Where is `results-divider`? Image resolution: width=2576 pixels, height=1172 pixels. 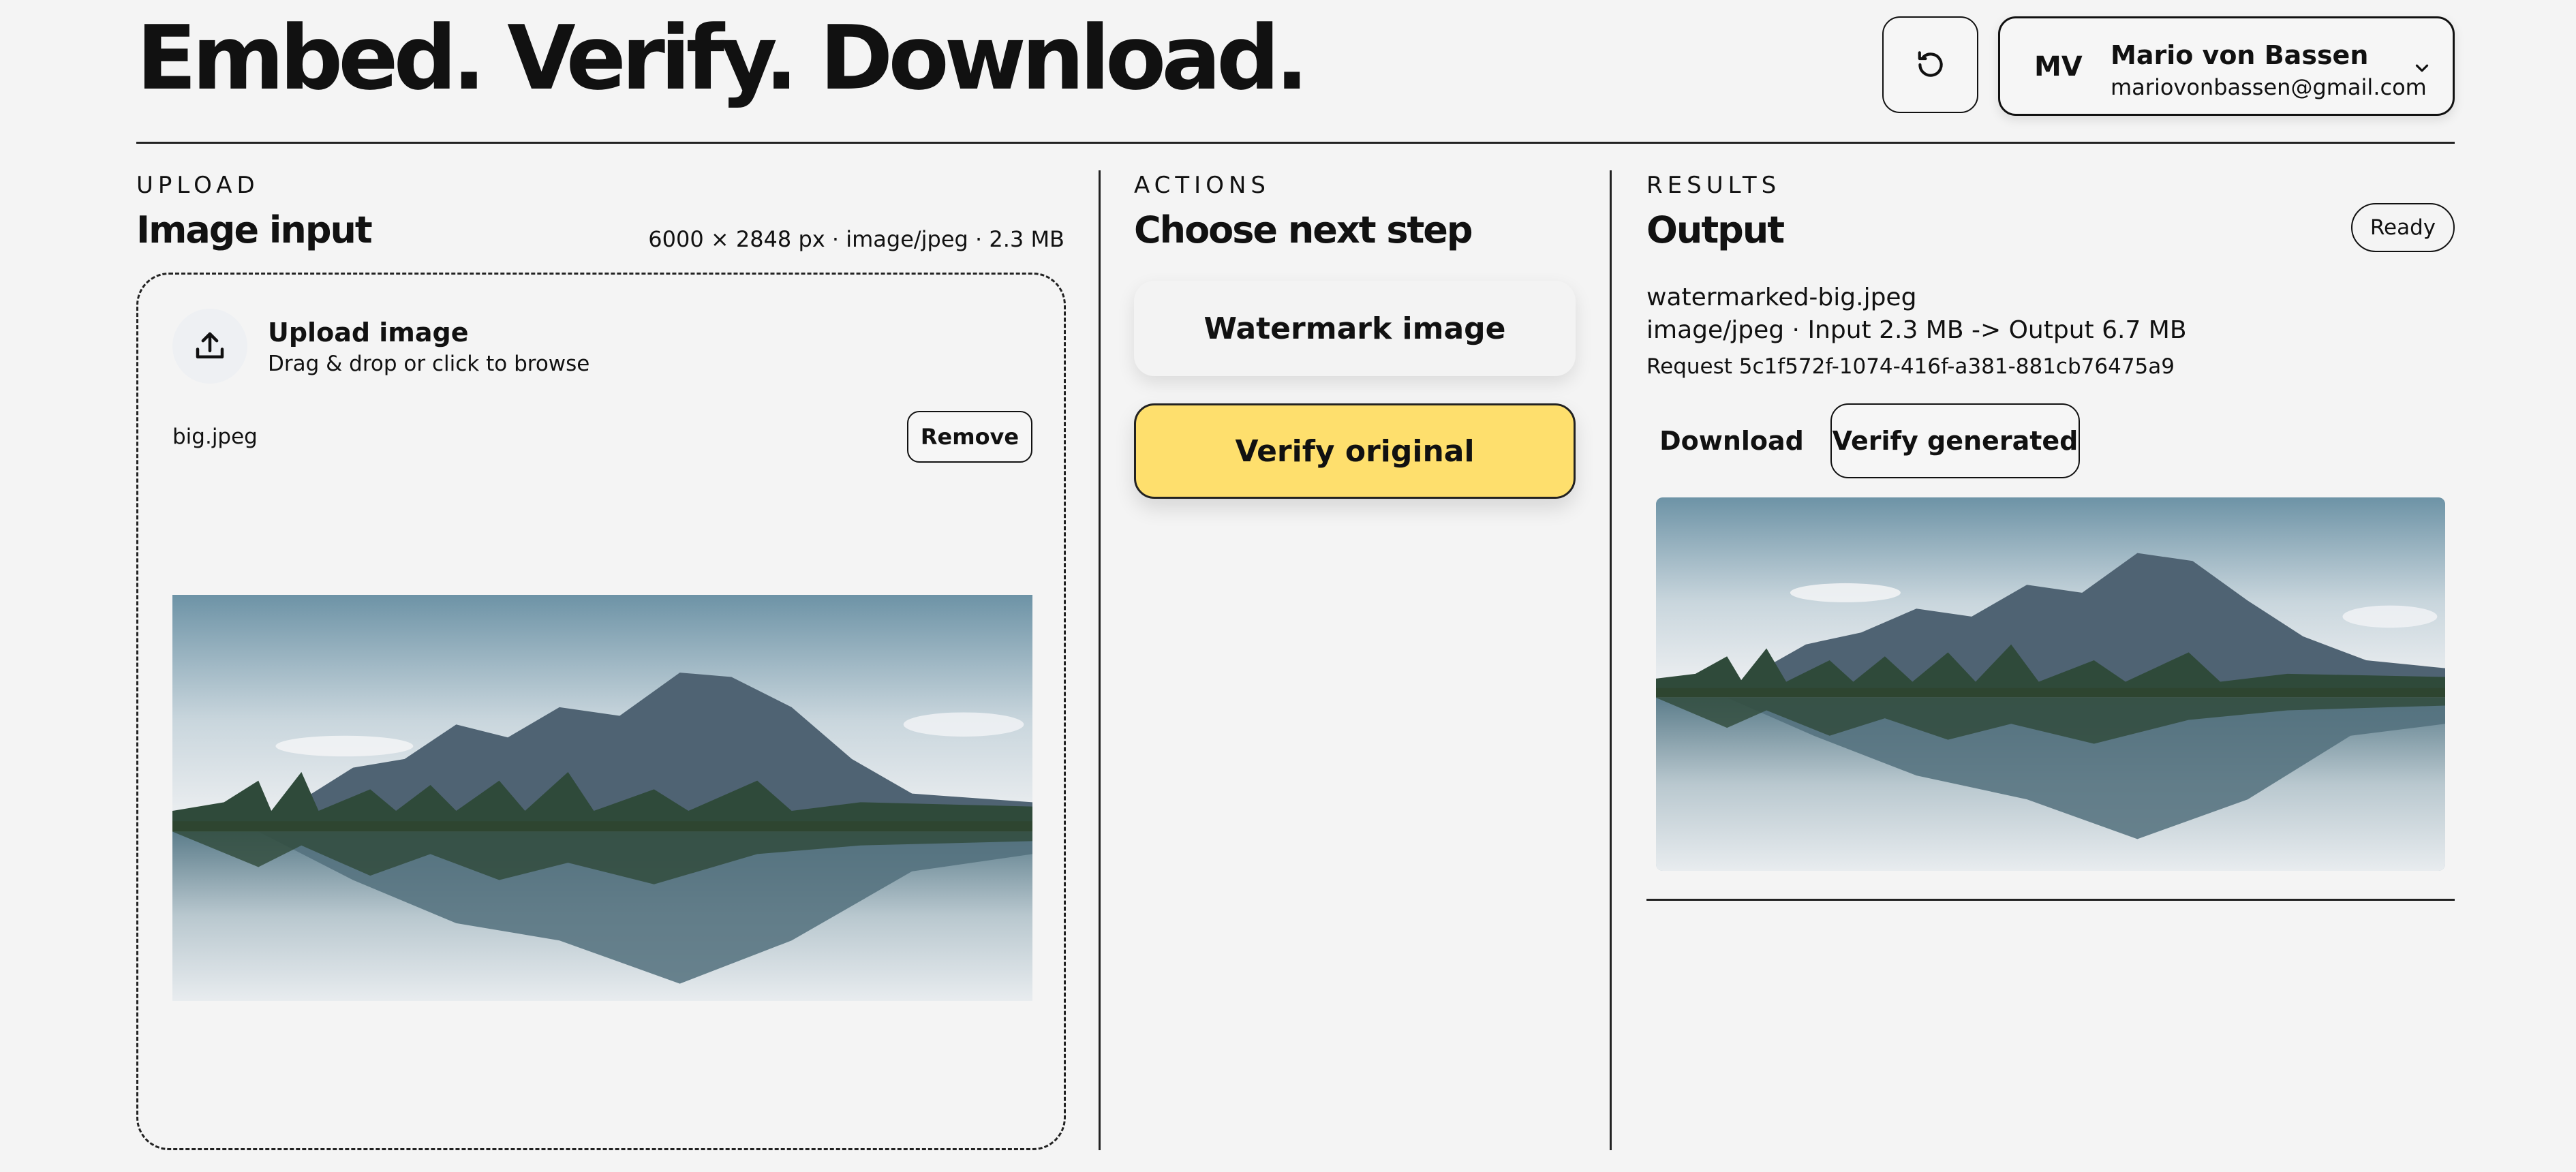
results-divider is located at coordinates (2050, 900).